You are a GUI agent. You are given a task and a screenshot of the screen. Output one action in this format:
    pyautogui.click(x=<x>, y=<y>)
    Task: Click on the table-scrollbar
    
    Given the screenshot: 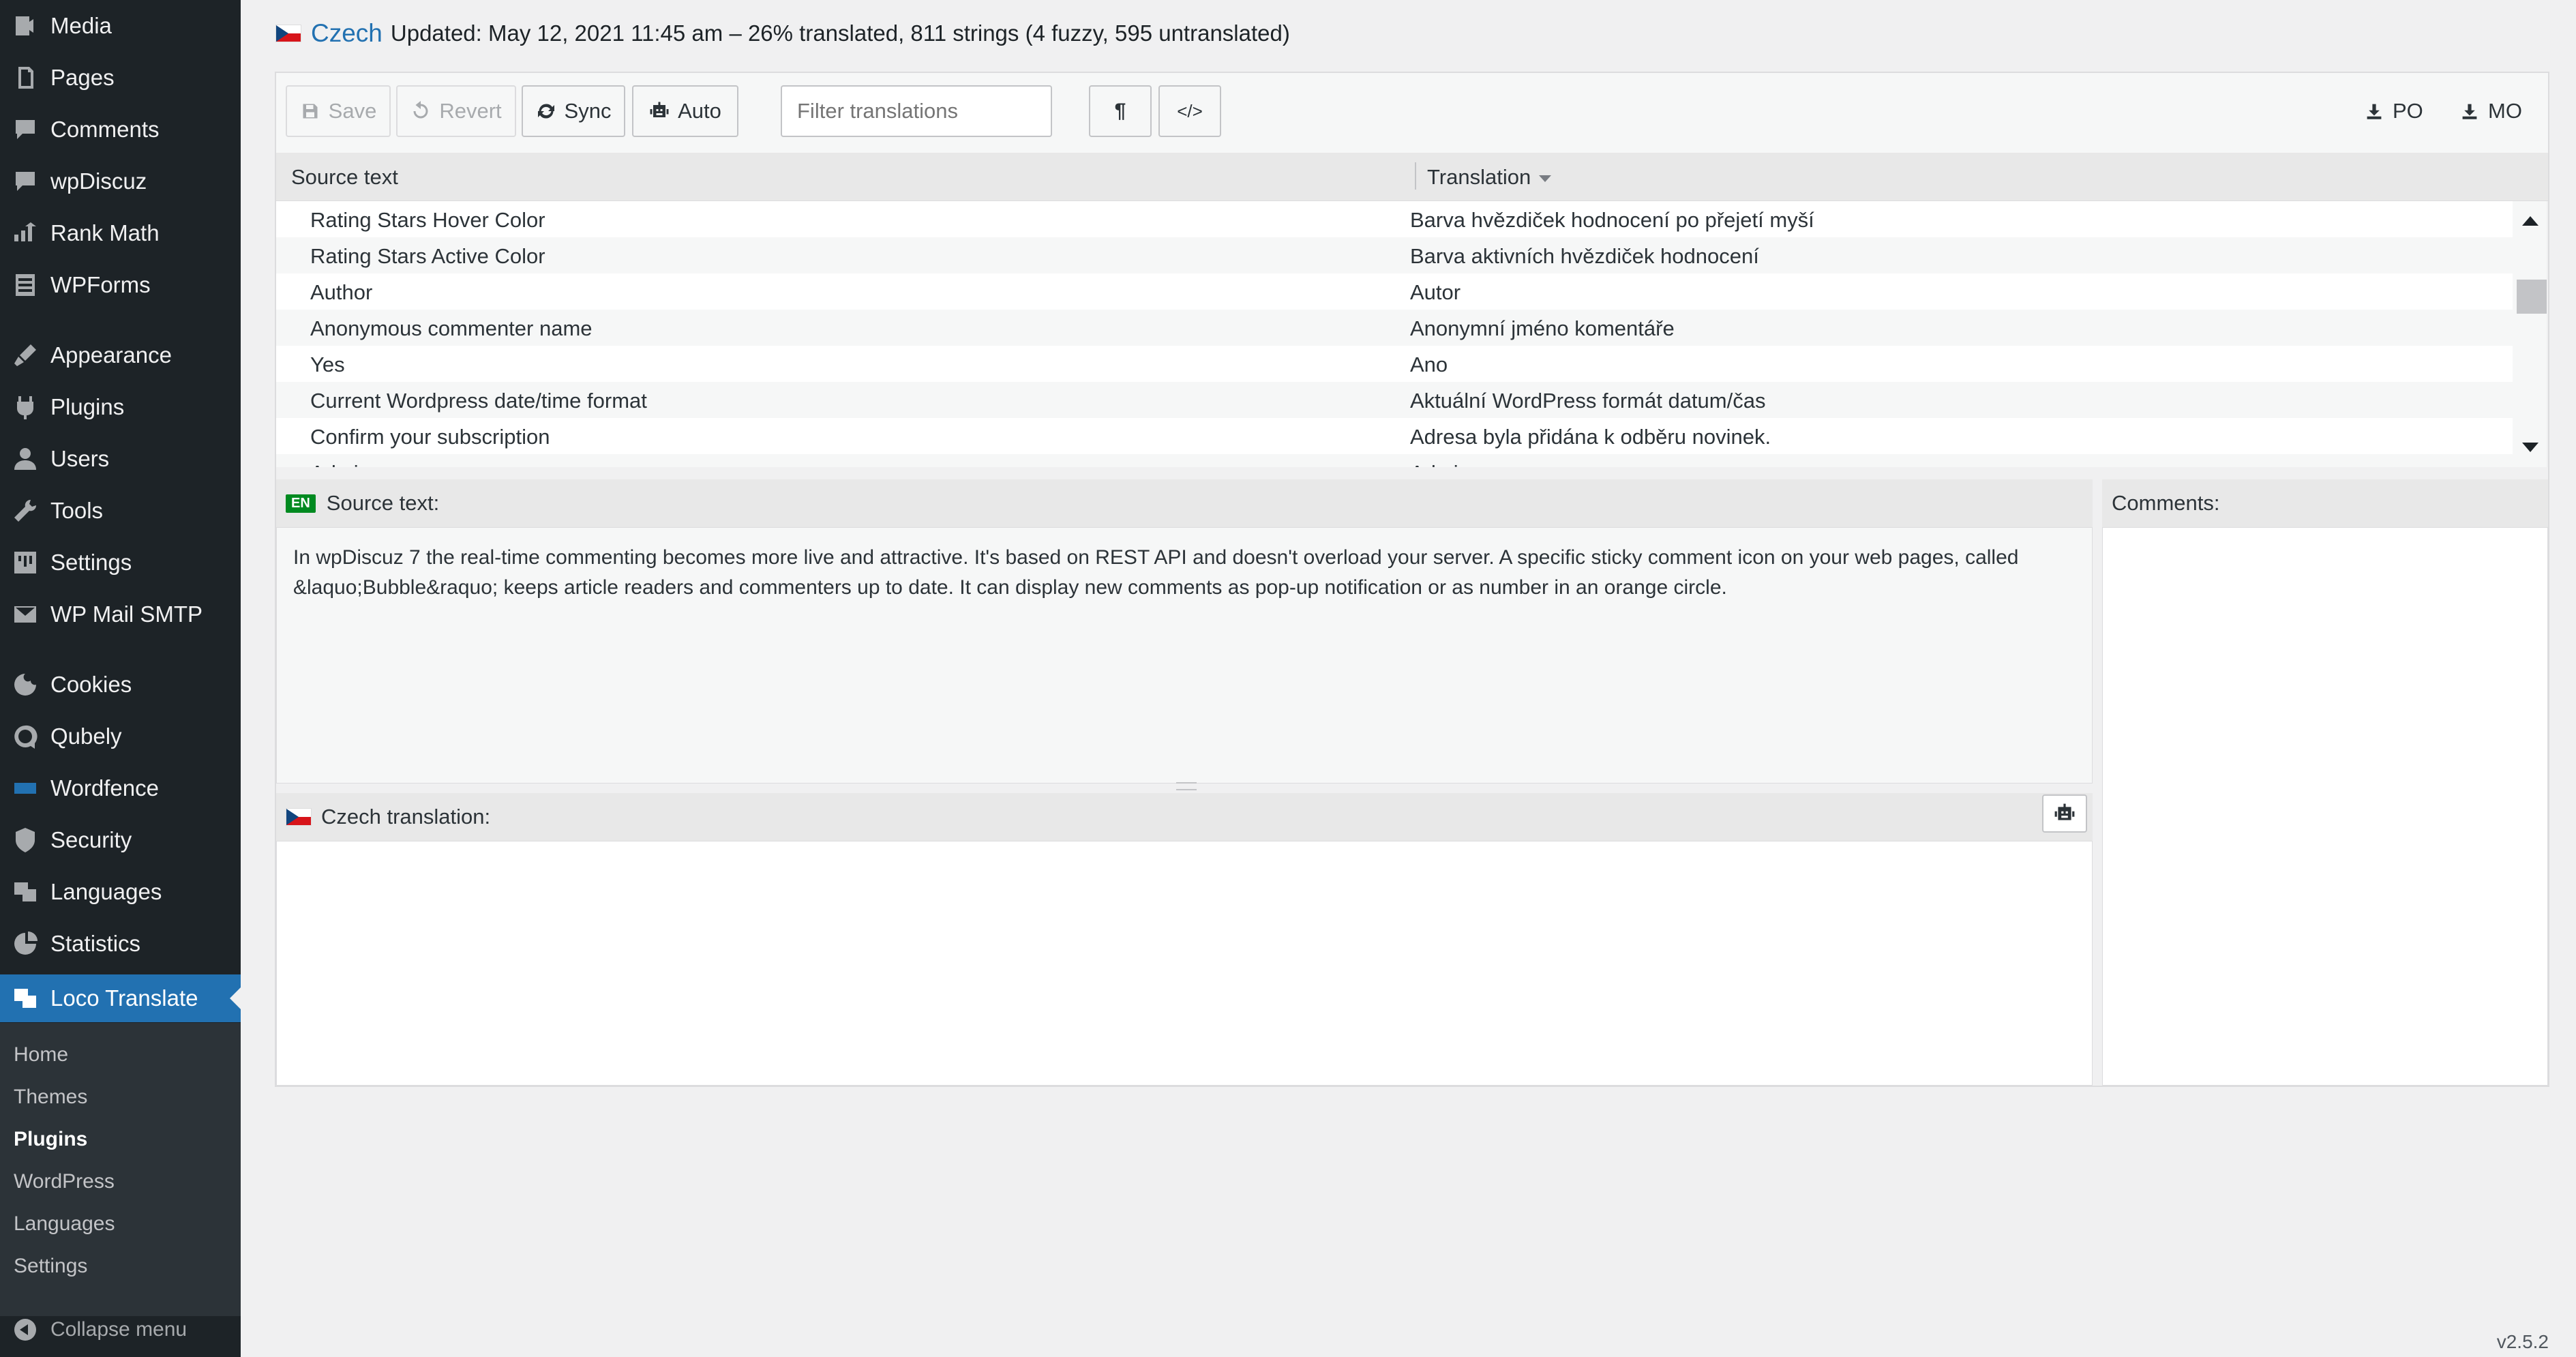 What is the action you would take?
    pyautogui.click(x=2530, y=334)
    